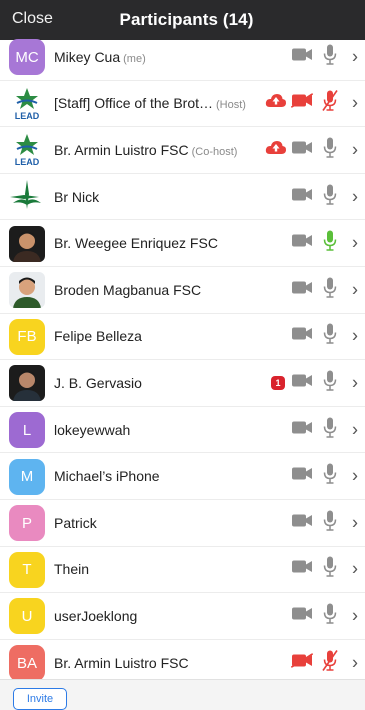  I want to click on participant-row: J. B. Gervasio 1 ›, so click(182, 383).